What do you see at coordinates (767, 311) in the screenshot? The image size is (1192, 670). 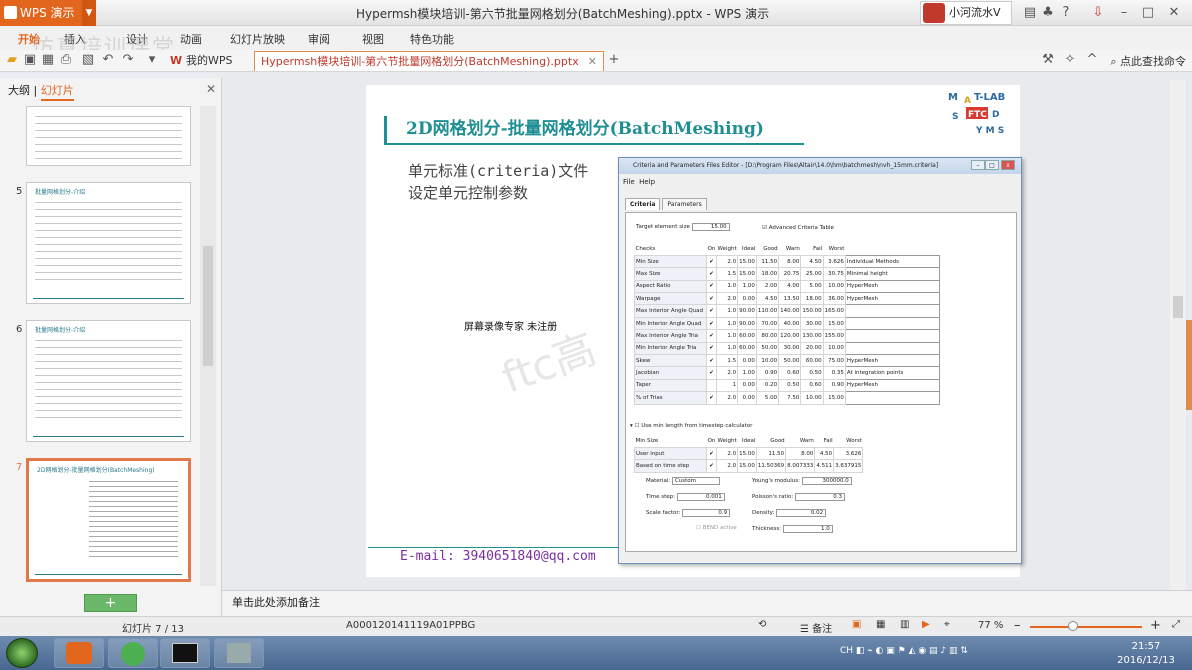 I see `table-cell: 110.00` at bounding box center [767, 311].